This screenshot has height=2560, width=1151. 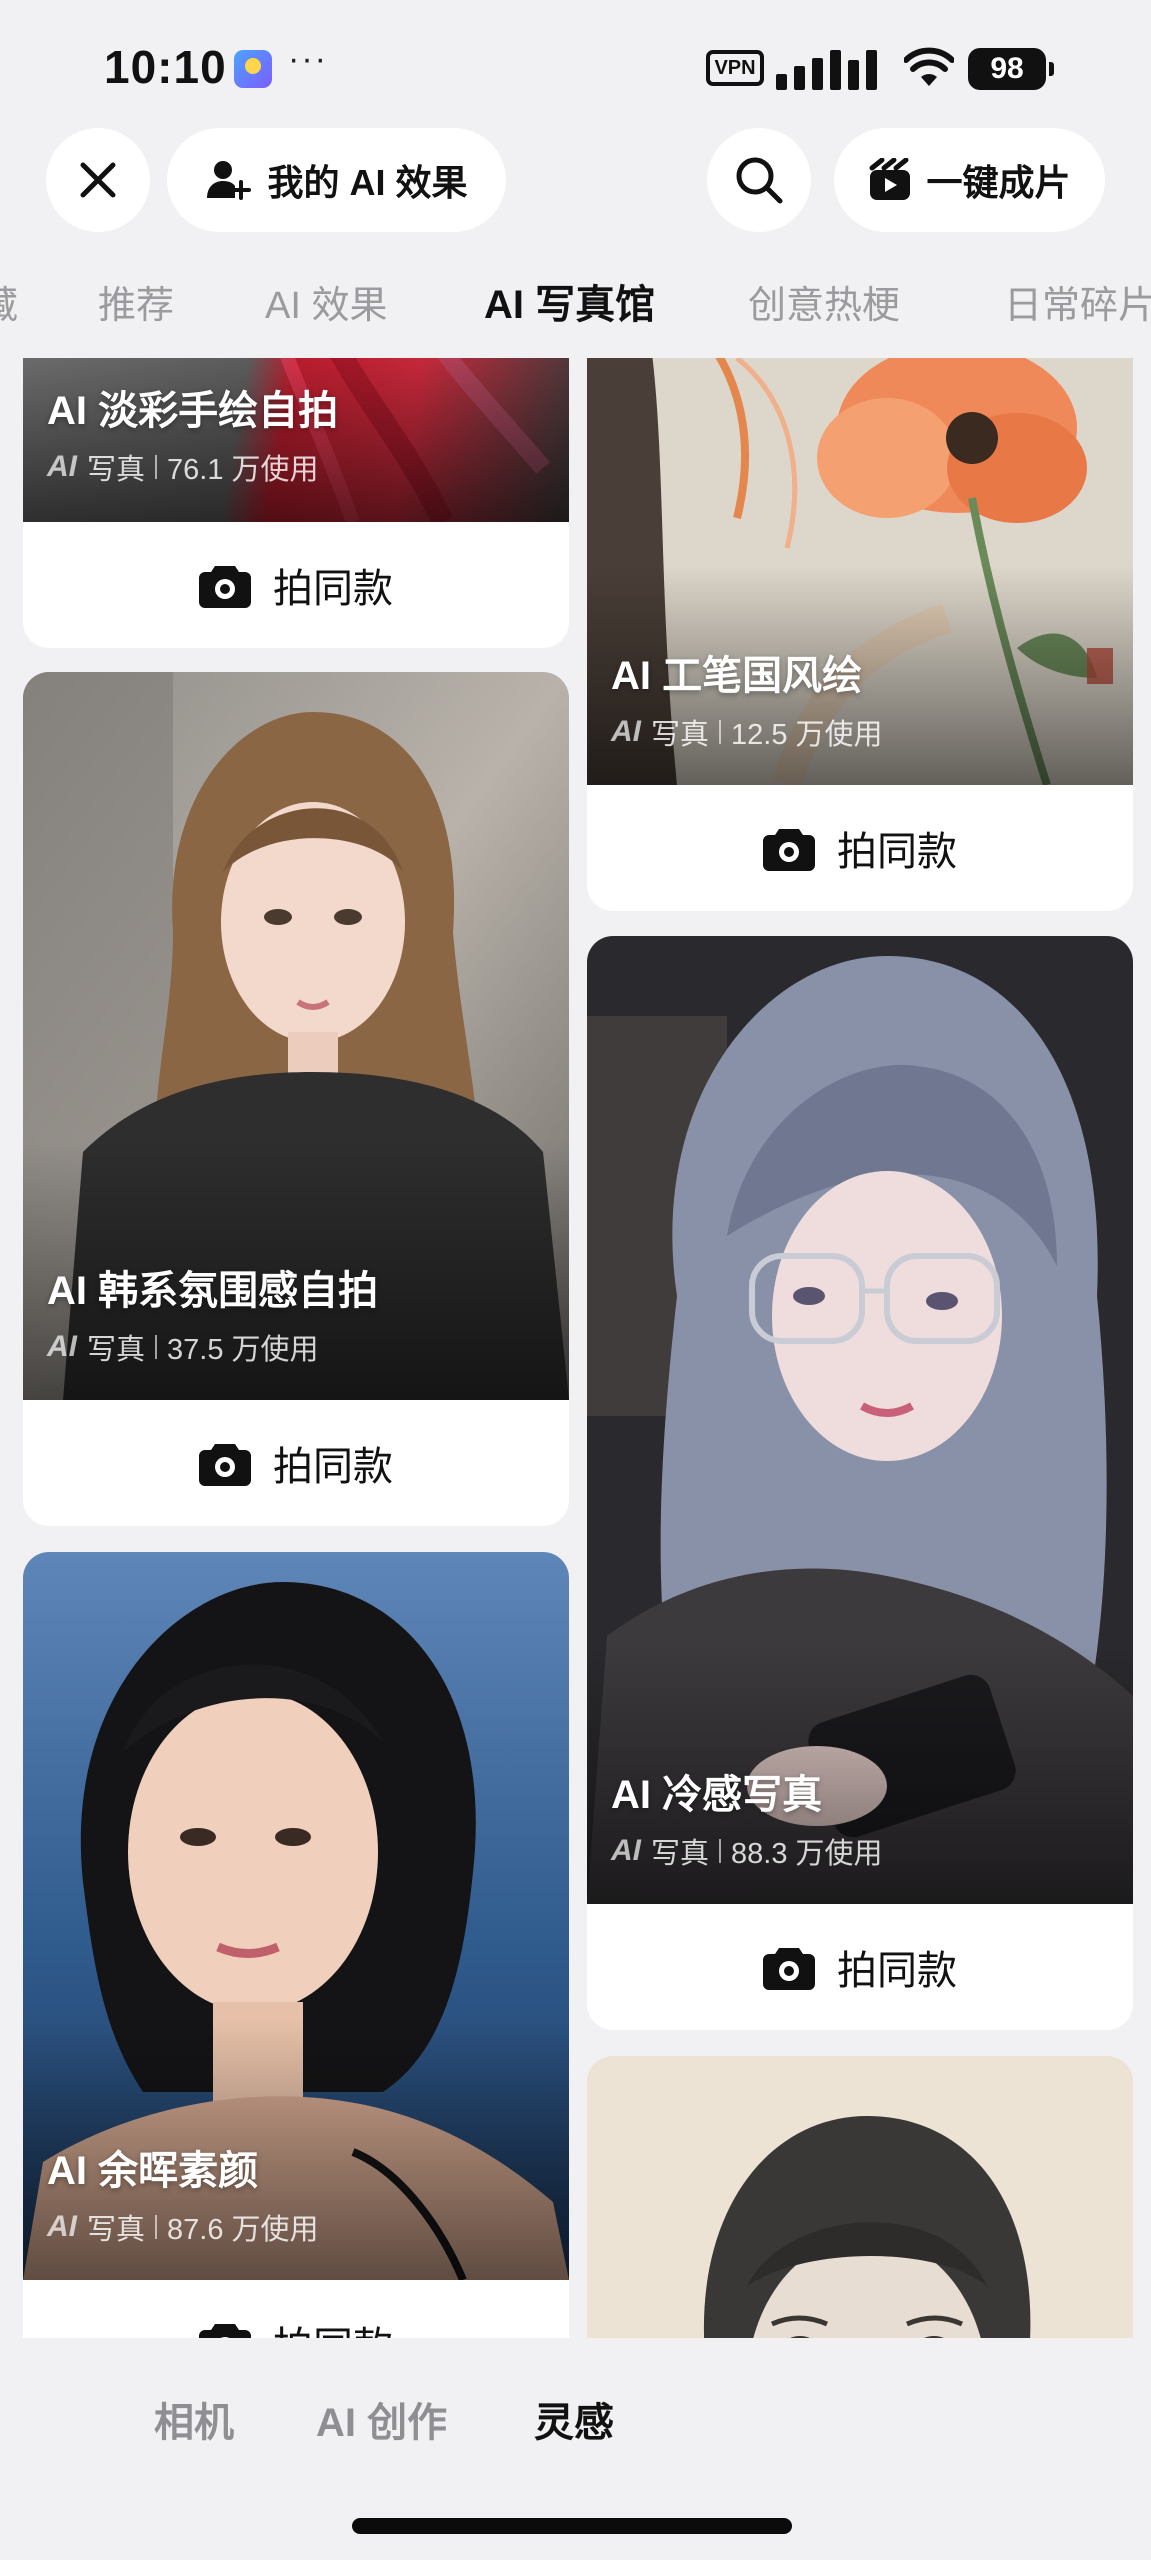 What do you see at coordinates (737, 676) in the screenshot?
I see `card-title: AI 工笔国风绘` at bounding box center [737, 676].